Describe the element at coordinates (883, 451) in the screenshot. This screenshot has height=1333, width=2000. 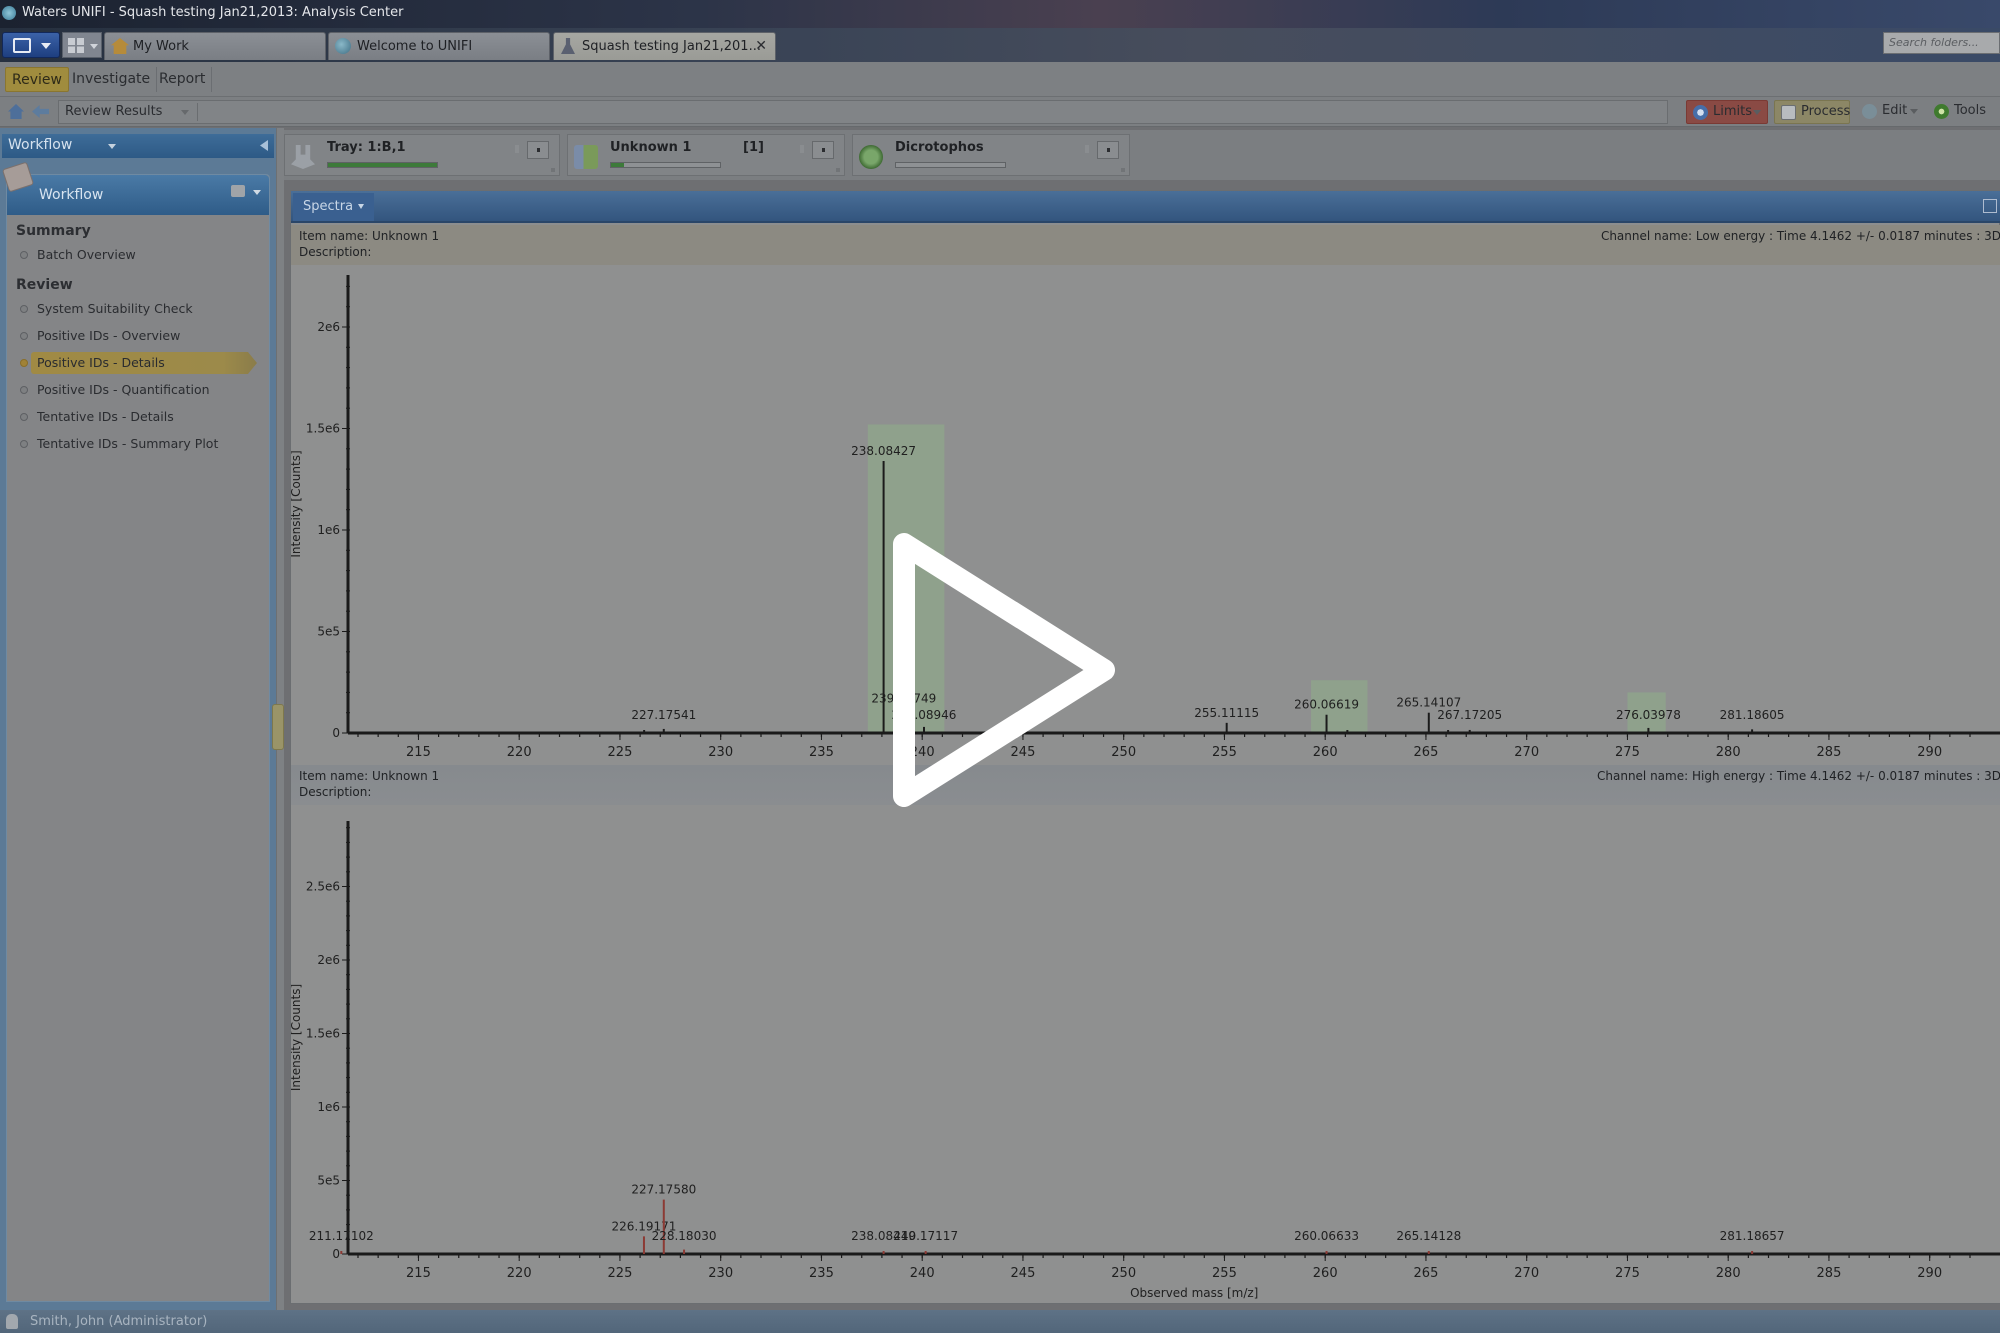
I see `peak-label: 238.08427` at that location.